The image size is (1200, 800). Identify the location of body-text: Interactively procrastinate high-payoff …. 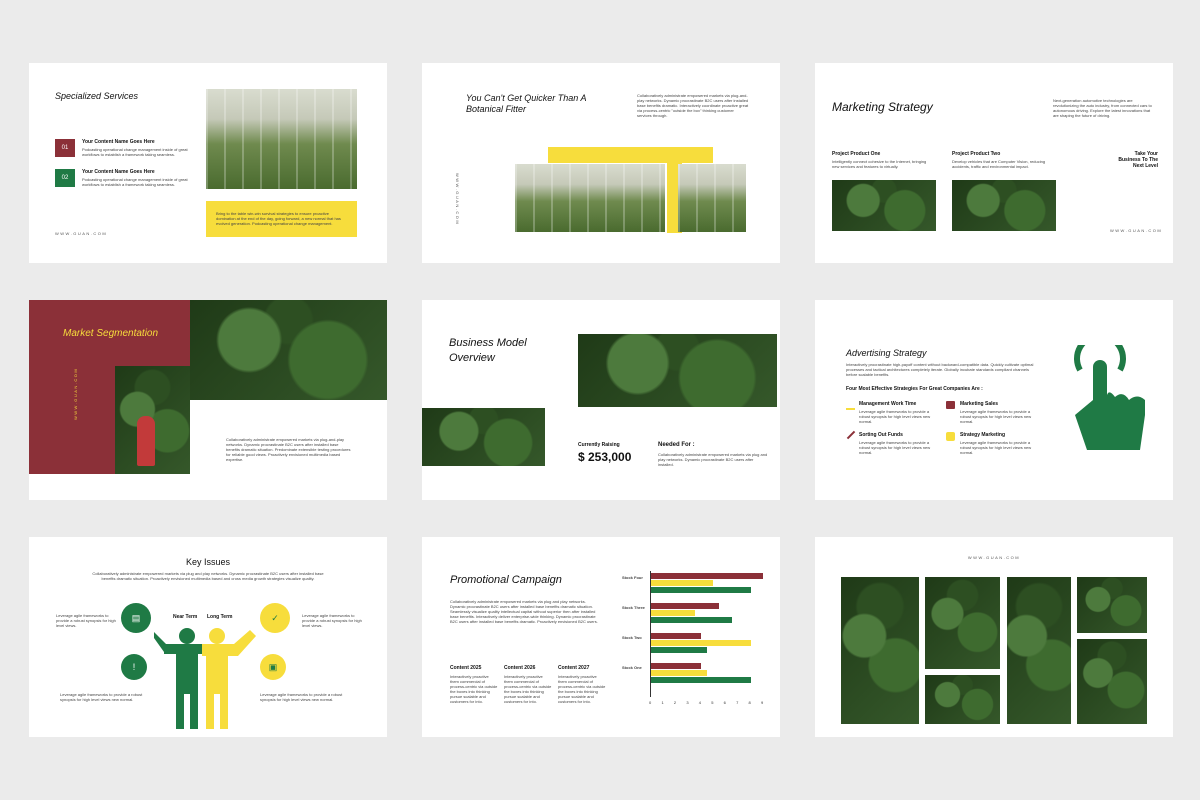
(940, 369).